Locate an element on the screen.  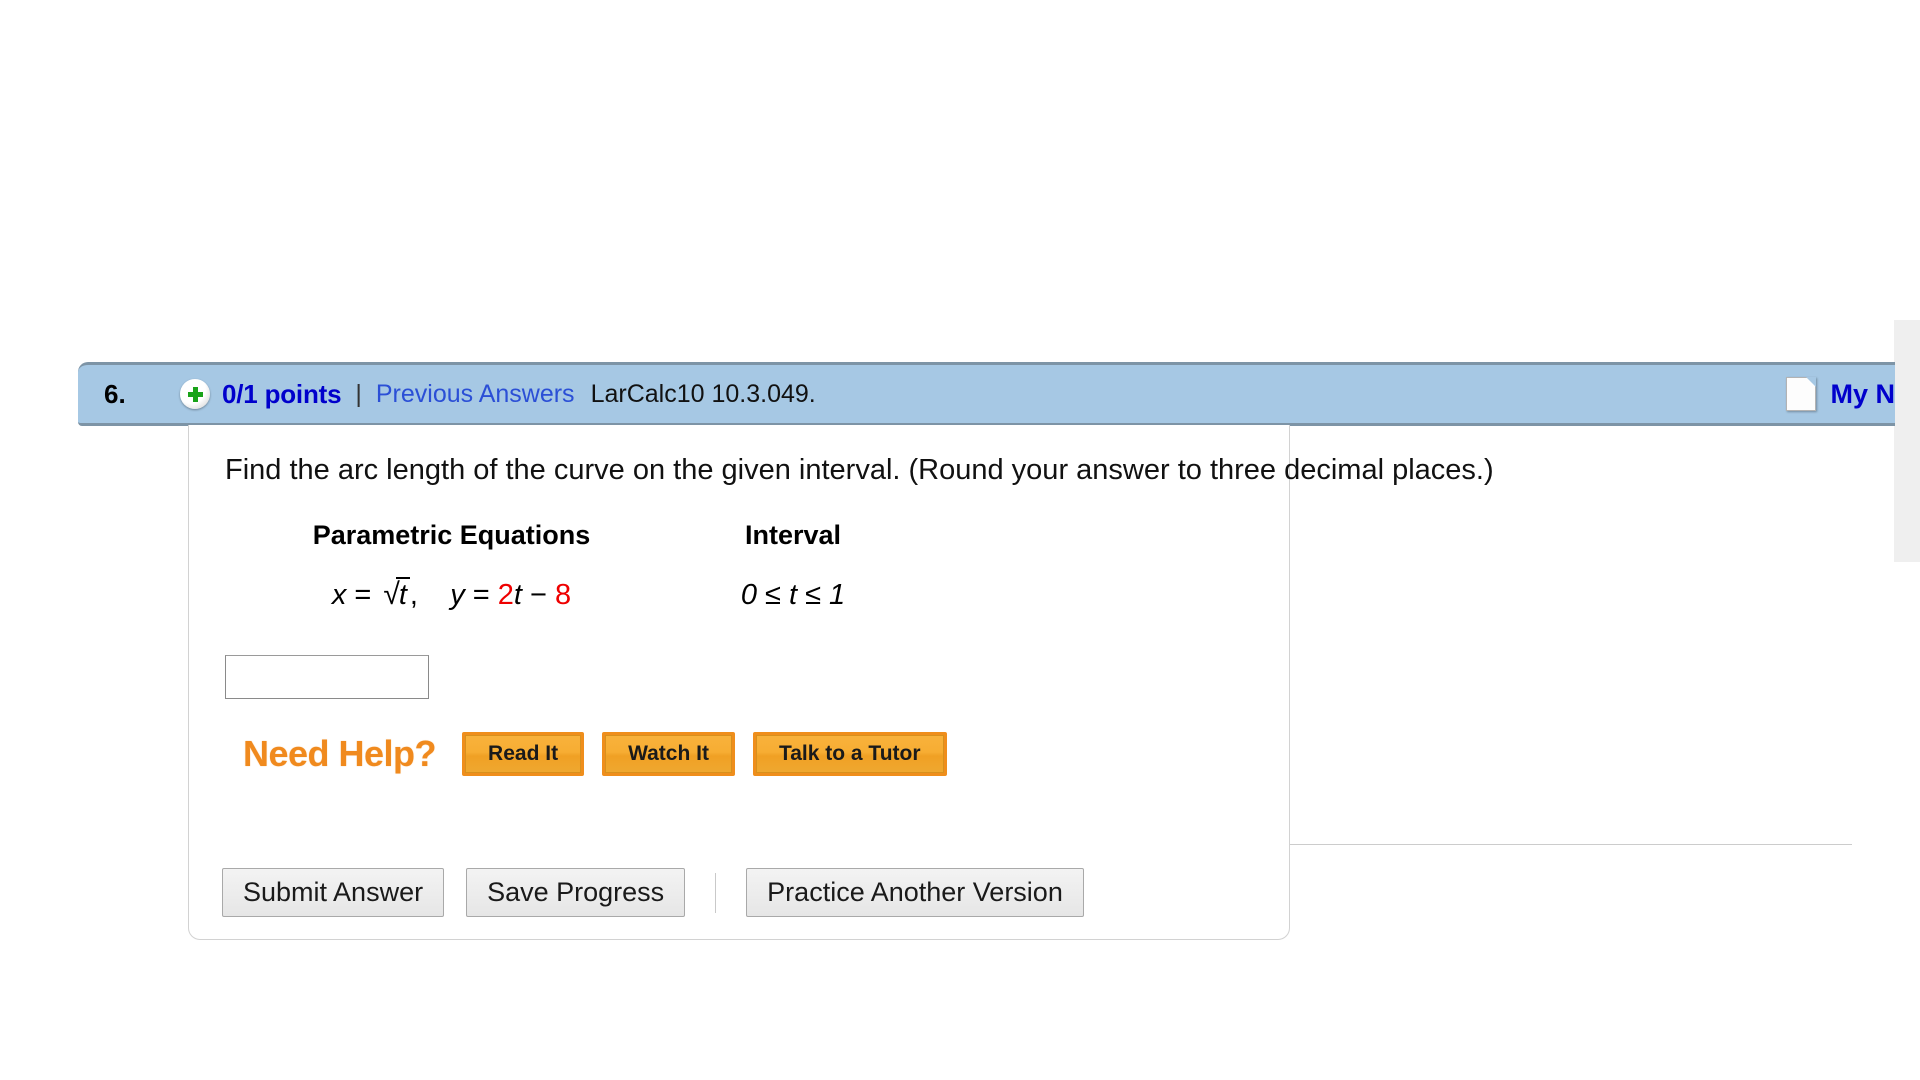
talk-to-a-tutor-button: Talk to a Tutor is located at coordinates (849, 754).